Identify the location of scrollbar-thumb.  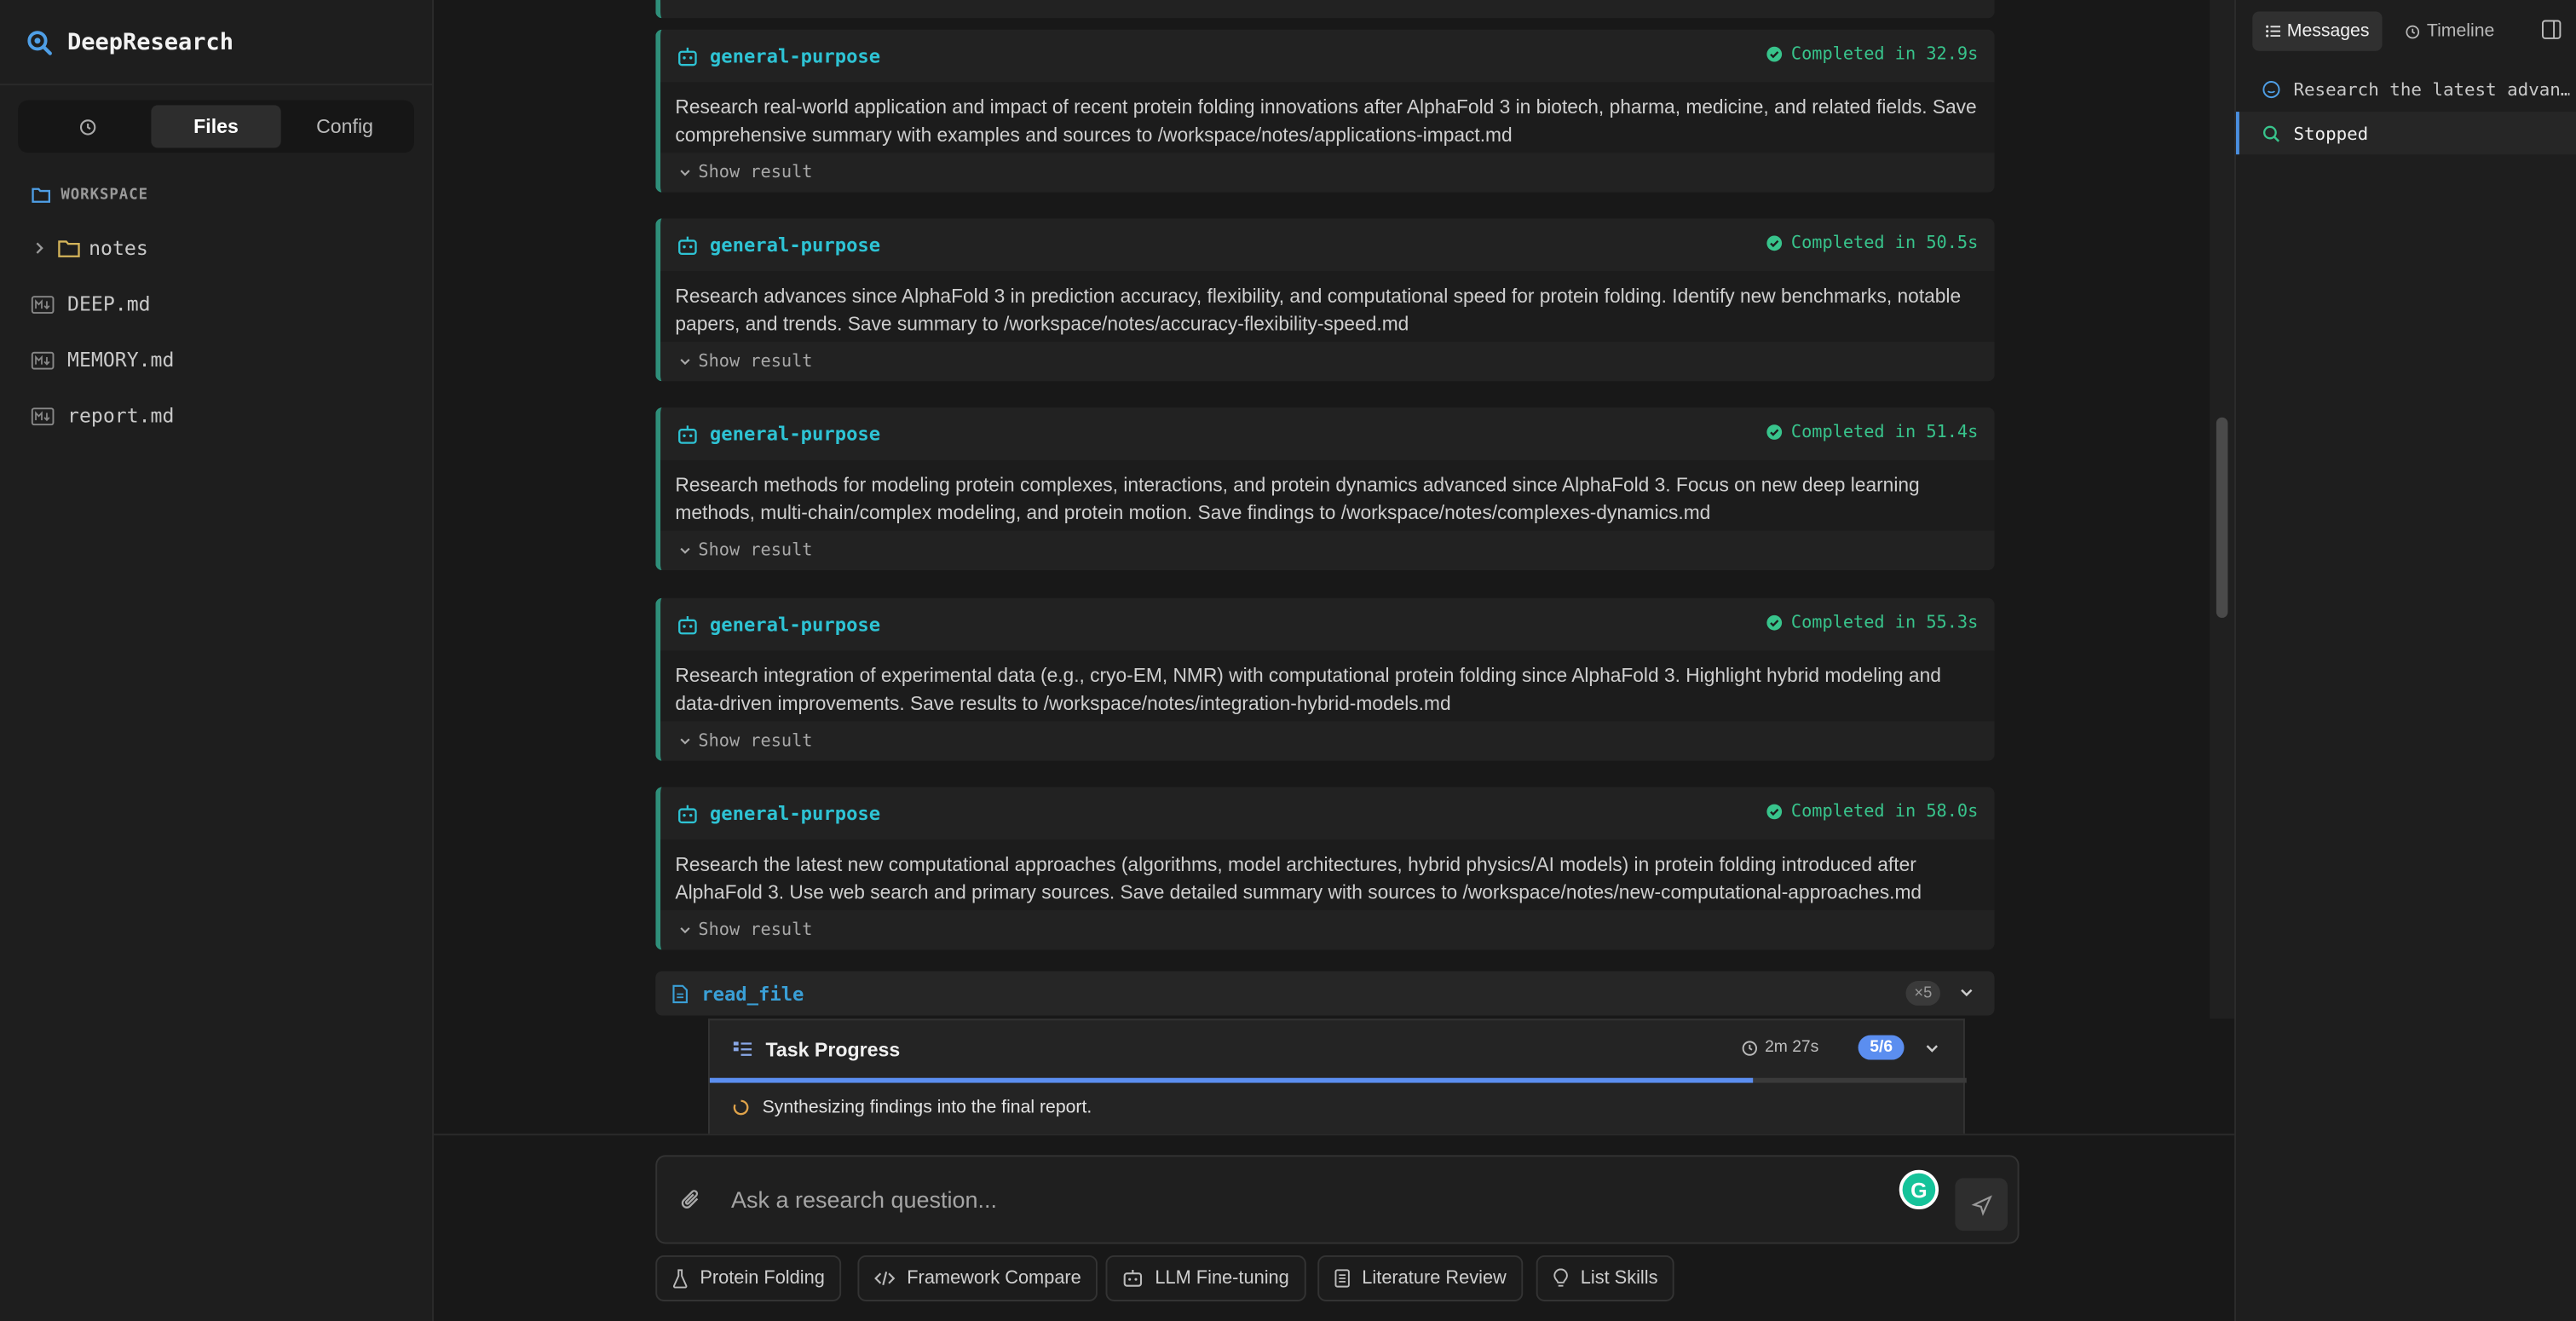
(2222, 517).